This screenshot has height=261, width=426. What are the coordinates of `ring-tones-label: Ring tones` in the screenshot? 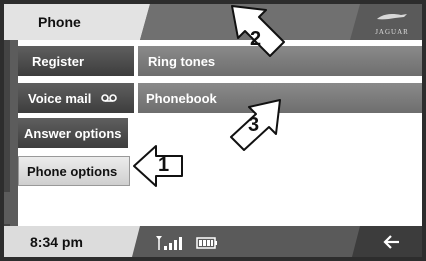 It's located at (182, 61).